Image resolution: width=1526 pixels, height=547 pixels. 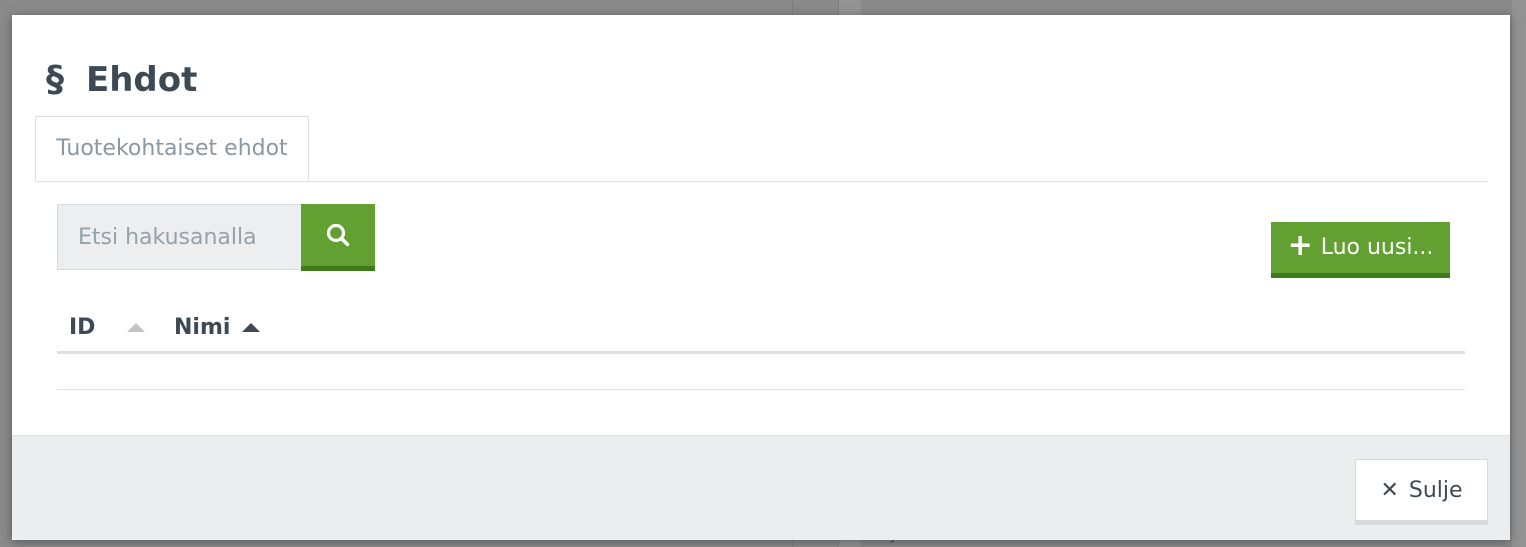 I want to click on close-icon: ✕, so click(x=1389, y=490).